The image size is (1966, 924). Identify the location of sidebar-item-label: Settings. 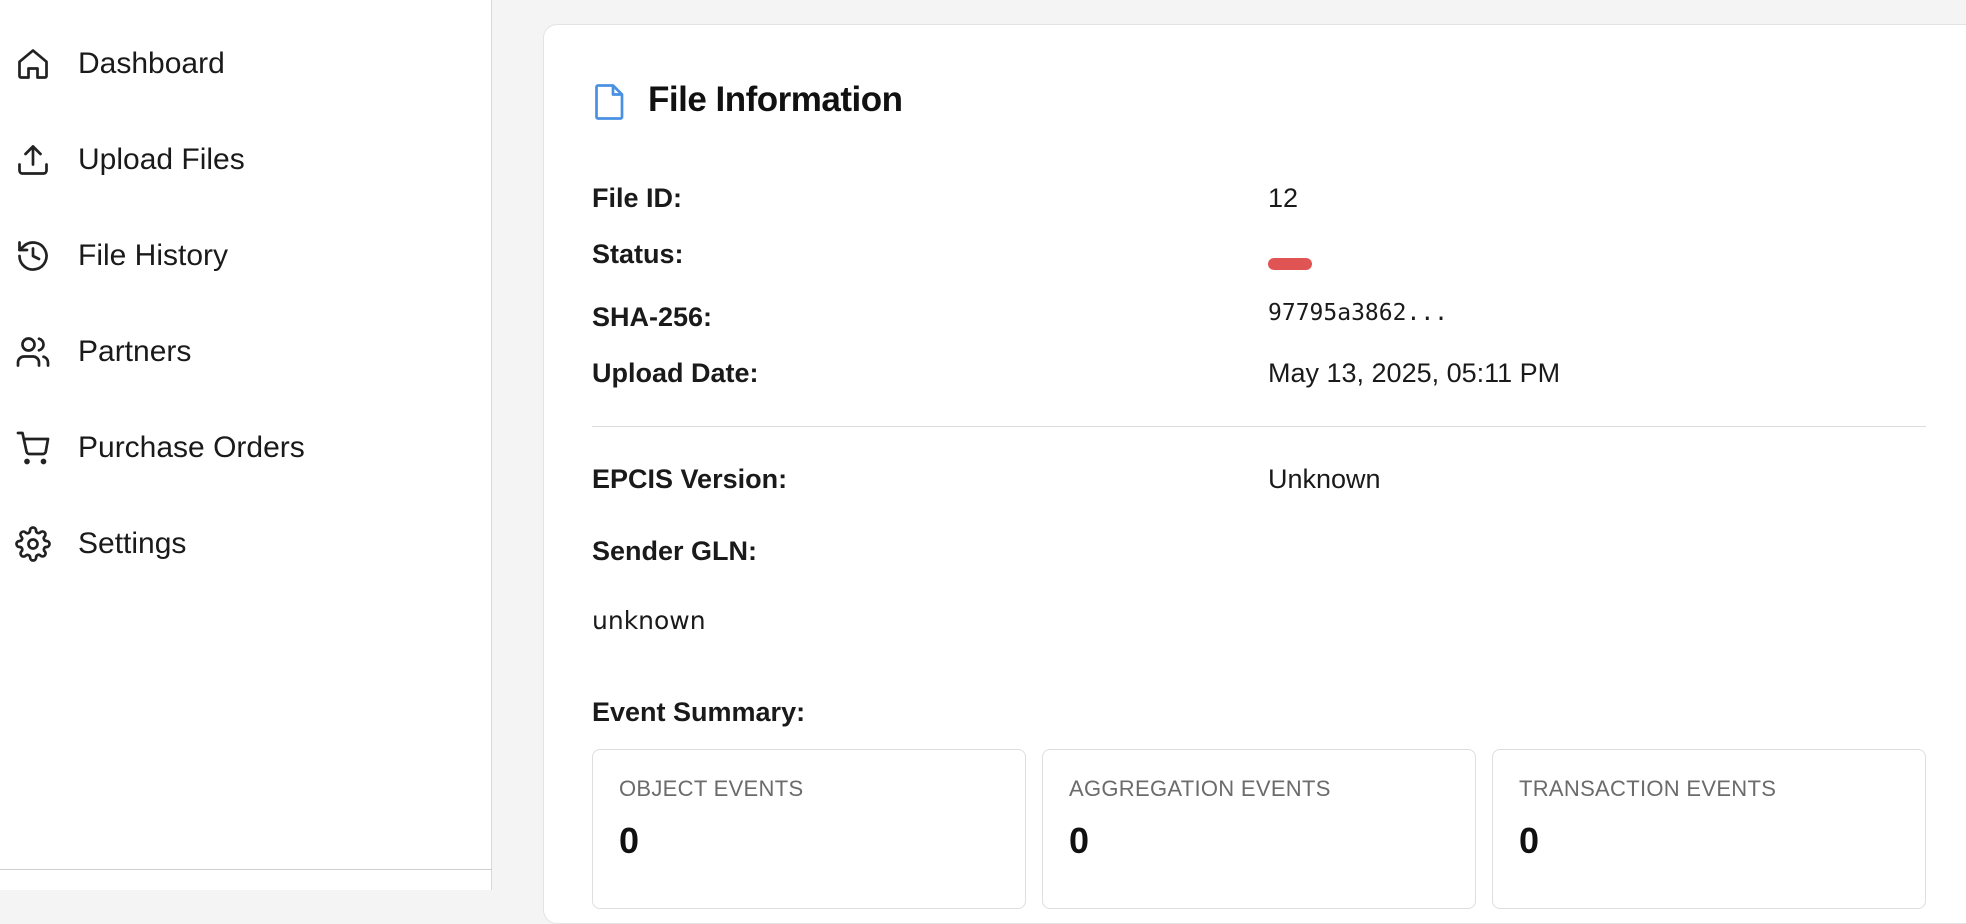
(132, 543).